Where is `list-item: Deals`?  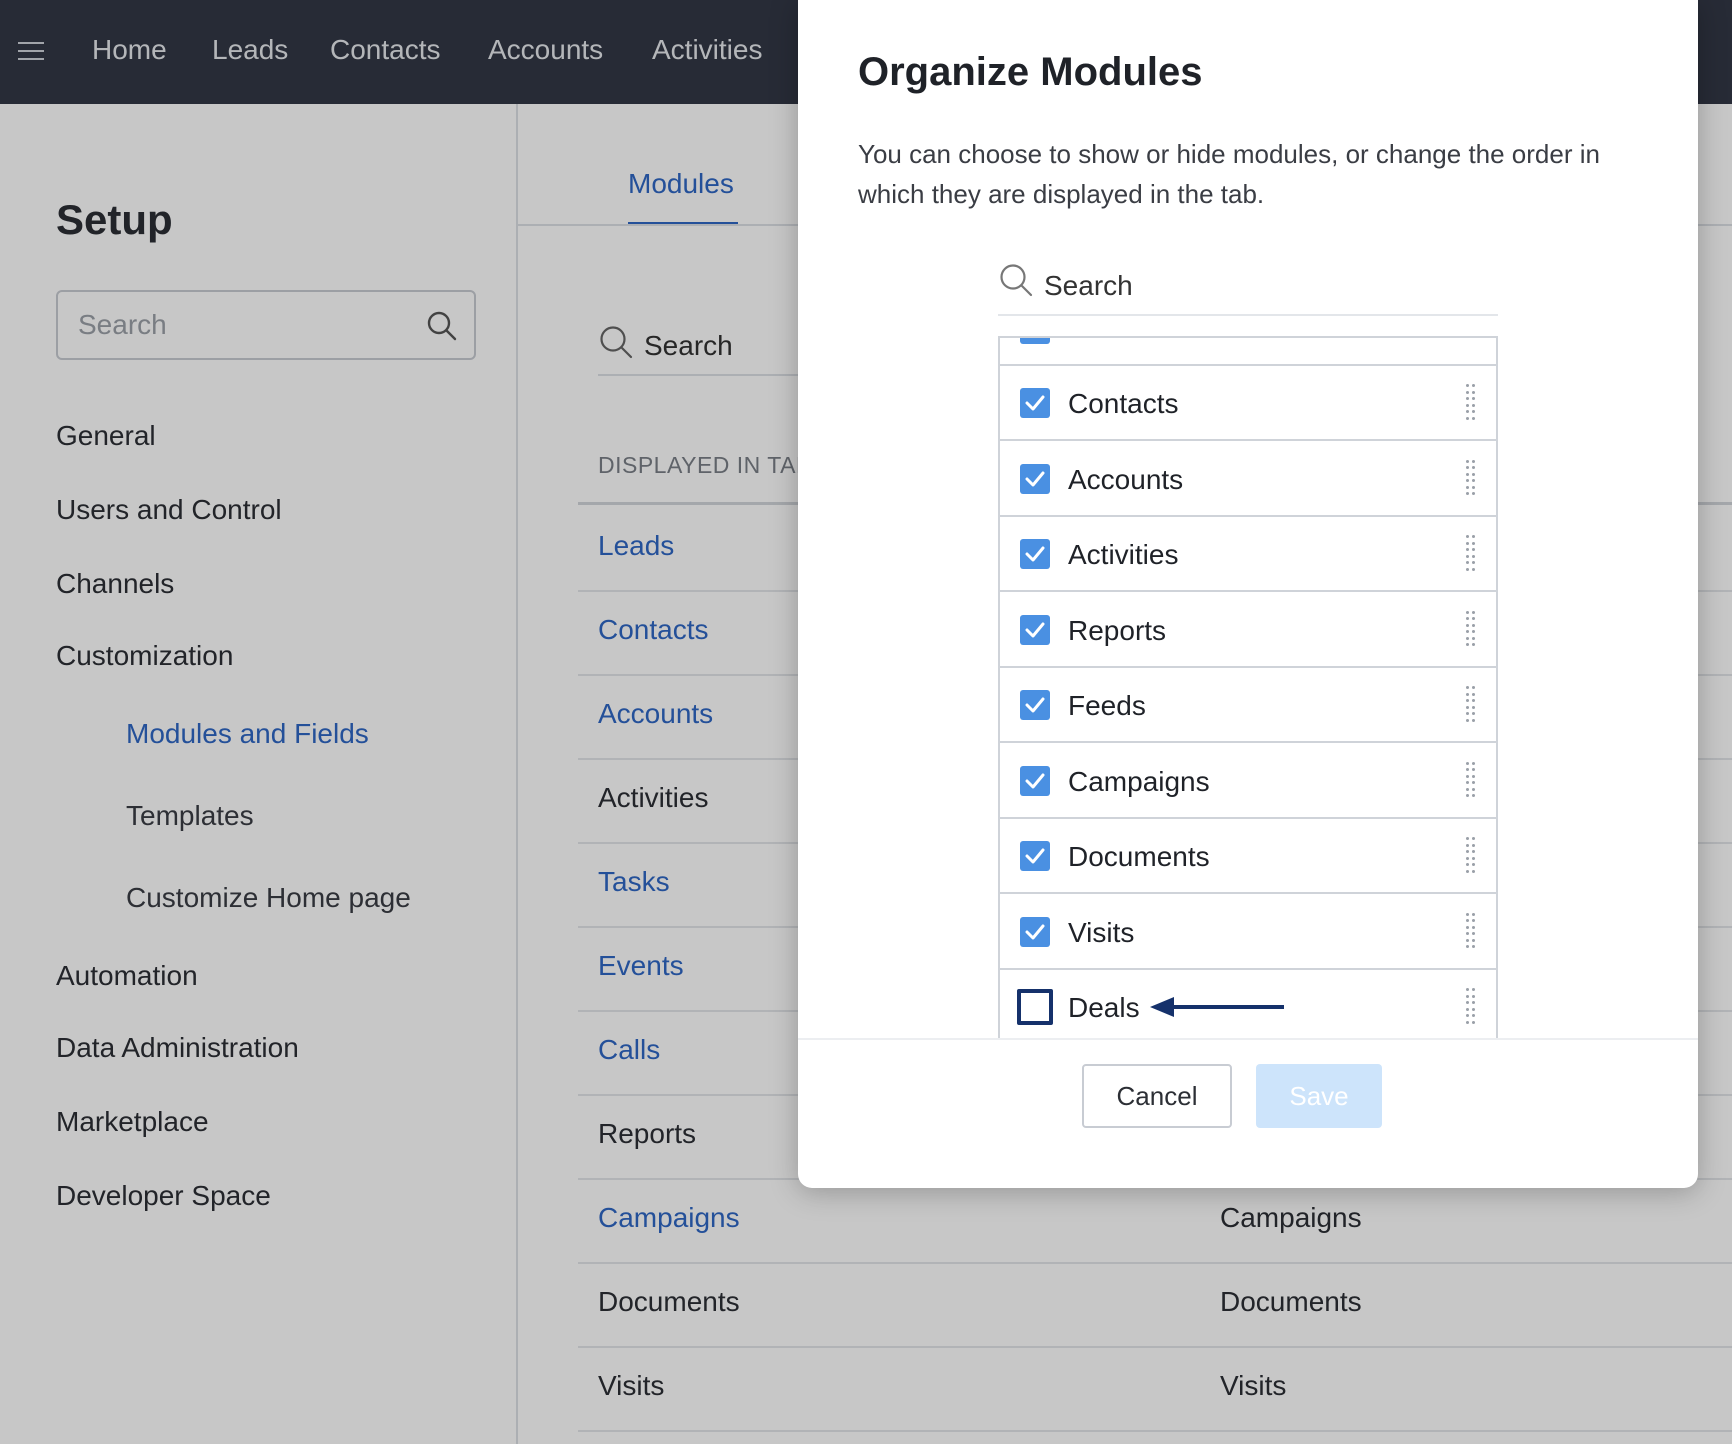 list-item: Deals is located at coordinates (1248, 1004).